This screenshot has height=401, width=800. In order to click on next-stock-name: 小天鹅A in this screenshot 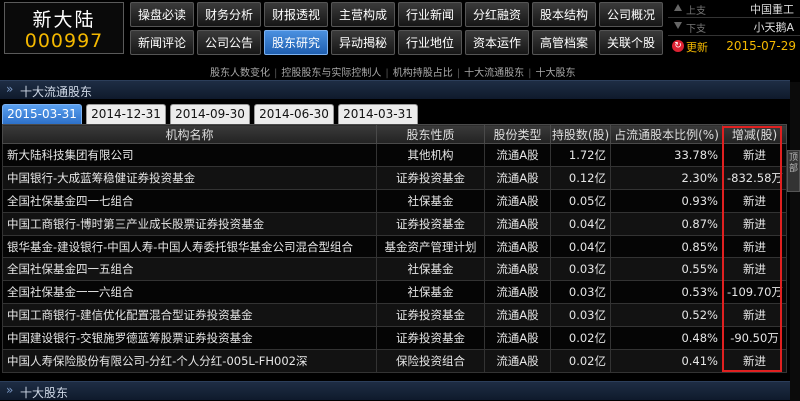, I will do `click(773, 27)`.